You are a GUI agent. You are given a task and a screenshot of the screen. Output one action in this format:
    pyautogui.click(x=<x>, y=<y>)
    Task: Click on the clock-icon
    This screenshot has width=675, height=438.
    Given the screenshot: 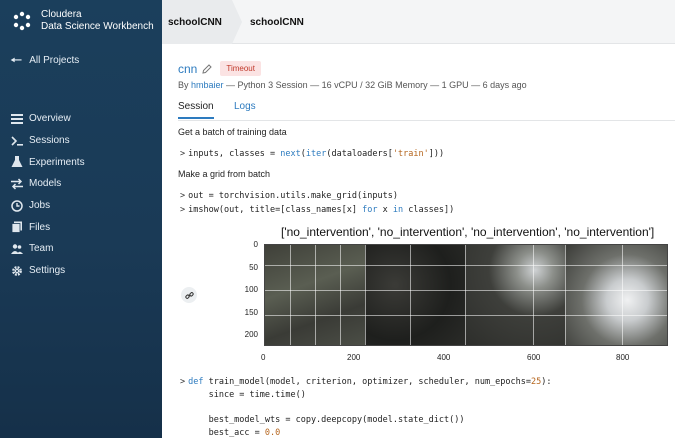 What is the action you would take?
    pyautogui.click(x=16, y=205)
    